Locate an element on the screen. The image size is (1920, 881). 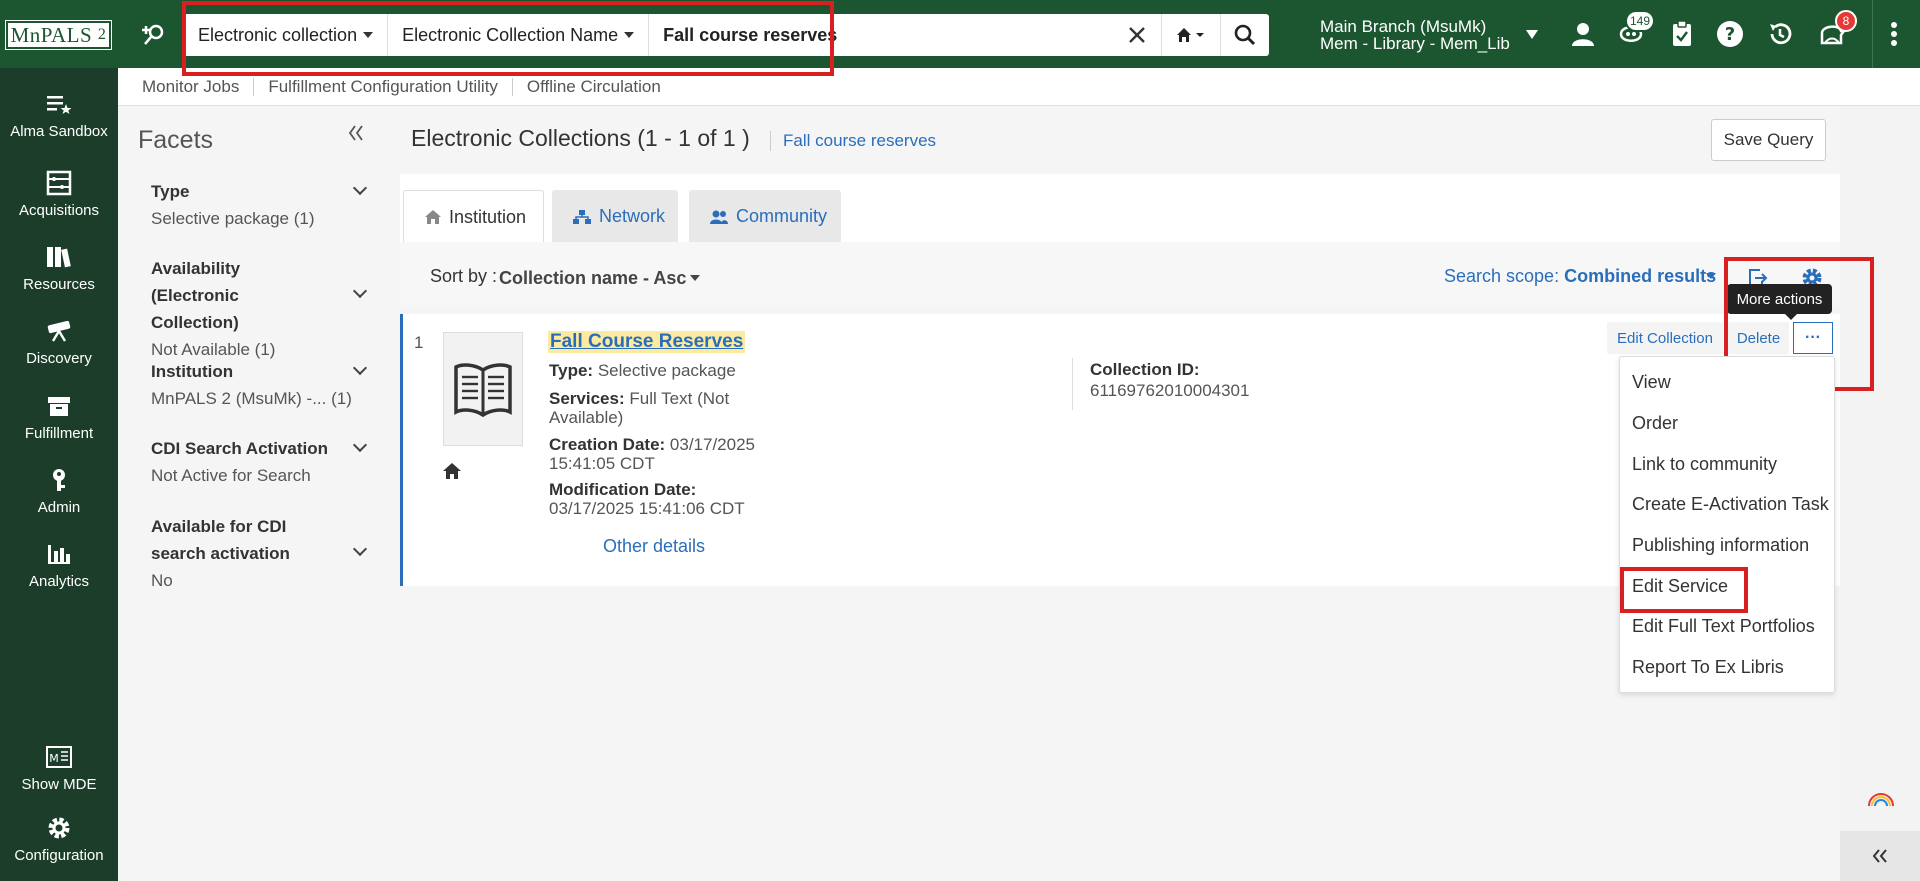
sidebar-item-acquisitions: Acquisitions is located at coordinates (59, 194).